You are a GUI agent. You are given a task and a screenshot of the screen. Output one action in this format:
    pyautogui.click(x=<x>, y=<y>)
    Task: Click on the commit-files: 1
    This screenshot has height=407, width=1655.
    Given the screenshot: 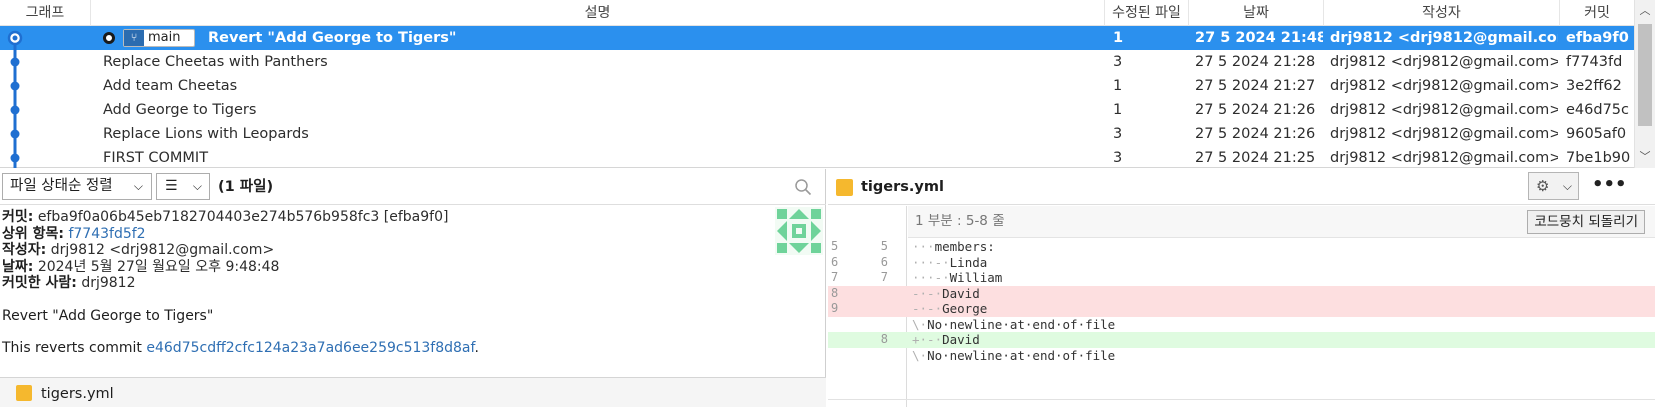 What is the action you would take?
    pyautogui.click(x=1118, y=110)
    